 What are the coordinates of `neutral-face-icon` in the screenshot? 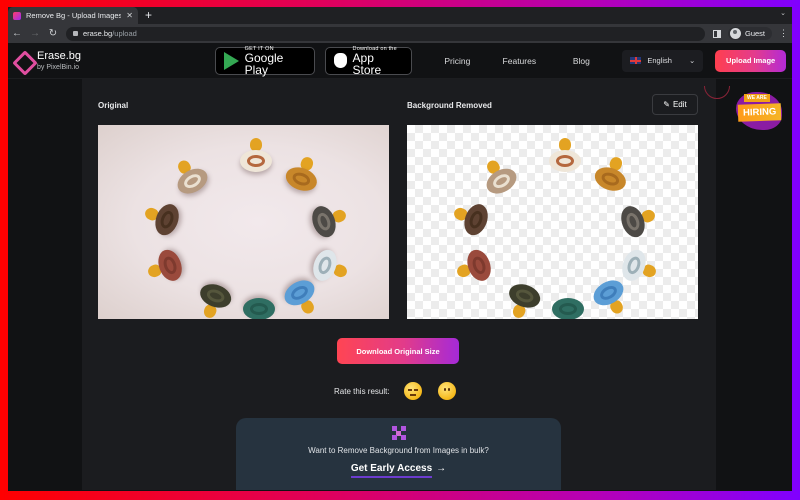 It's located at (446, 391).